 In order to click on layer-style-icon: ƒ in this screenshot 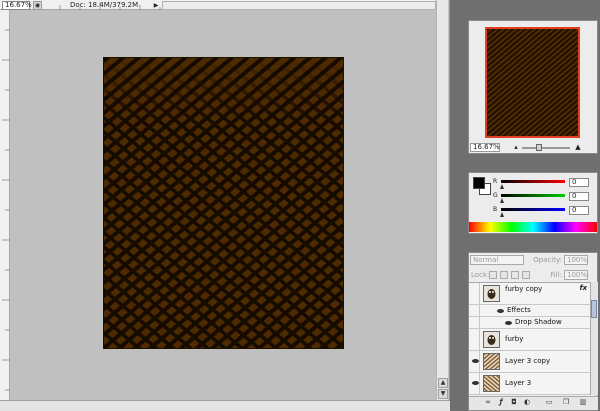, I will do `click(501, 402)`.